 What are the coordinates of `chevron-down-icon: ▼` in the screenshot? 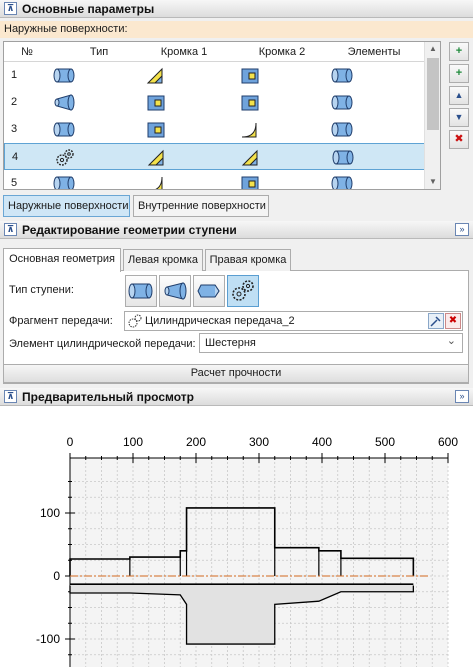 It's located at (459, 117).